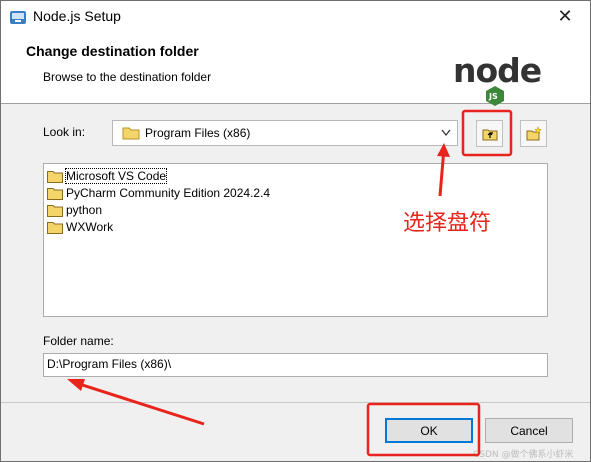 The image size is (591, 462). Describe the element at coordinates (447, 223) in the screenshot. I see `annotation-label: 选择盘符` at that location.